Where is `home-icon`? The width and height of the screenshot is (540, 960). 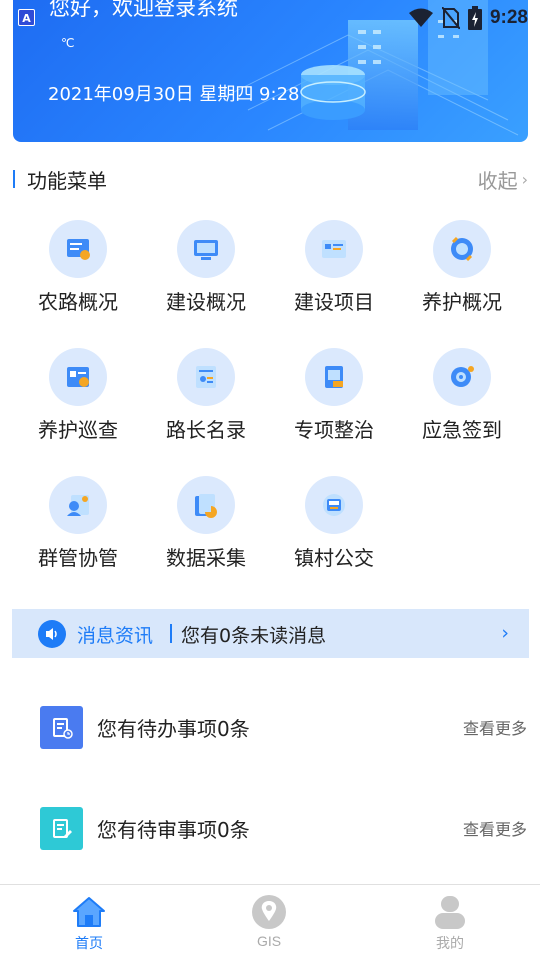 home-icon is located at coordinates (89, 912).